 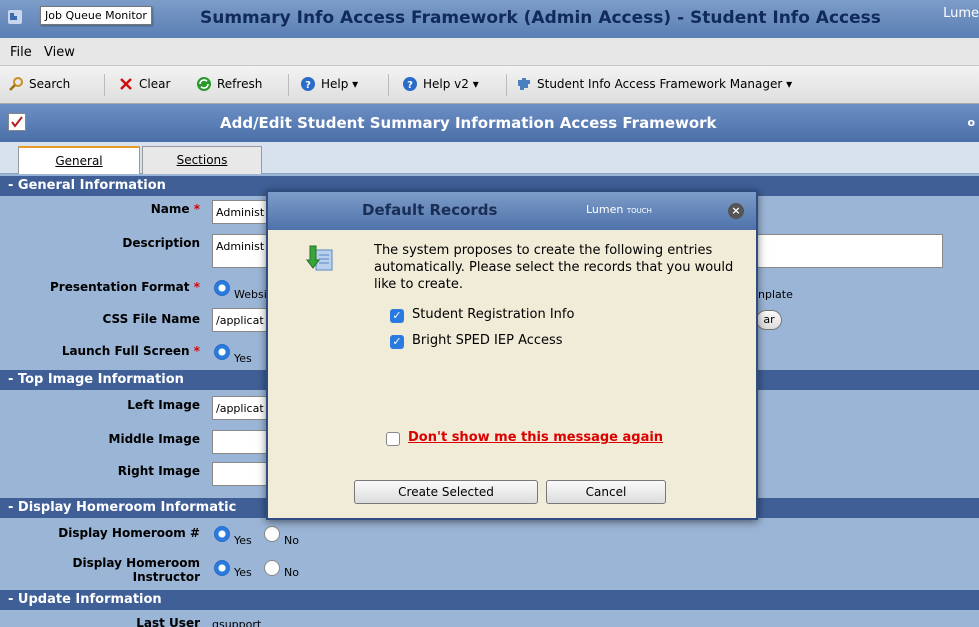 I want to click on app-puzzle-icon, so click(x=15, y=17).